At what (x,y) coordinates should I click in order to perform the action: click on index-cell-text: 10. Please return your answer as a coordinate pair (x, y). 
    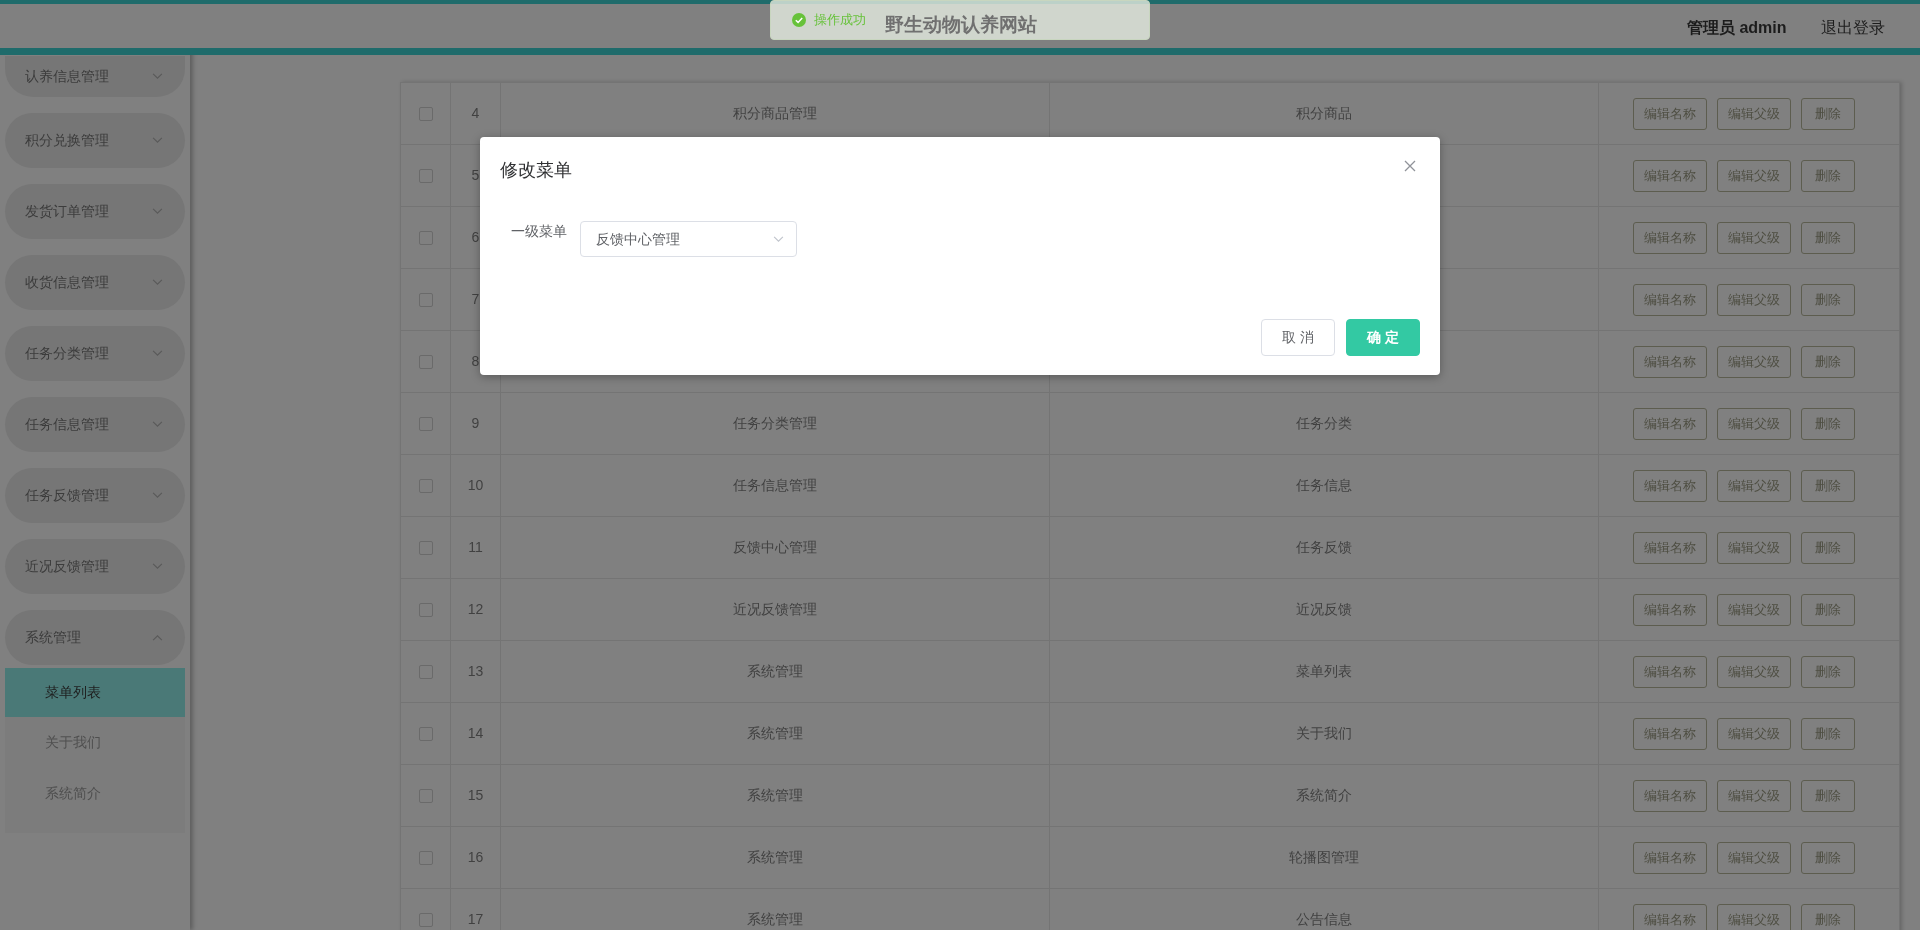
    Looking at the image, I should click on (475, 485).